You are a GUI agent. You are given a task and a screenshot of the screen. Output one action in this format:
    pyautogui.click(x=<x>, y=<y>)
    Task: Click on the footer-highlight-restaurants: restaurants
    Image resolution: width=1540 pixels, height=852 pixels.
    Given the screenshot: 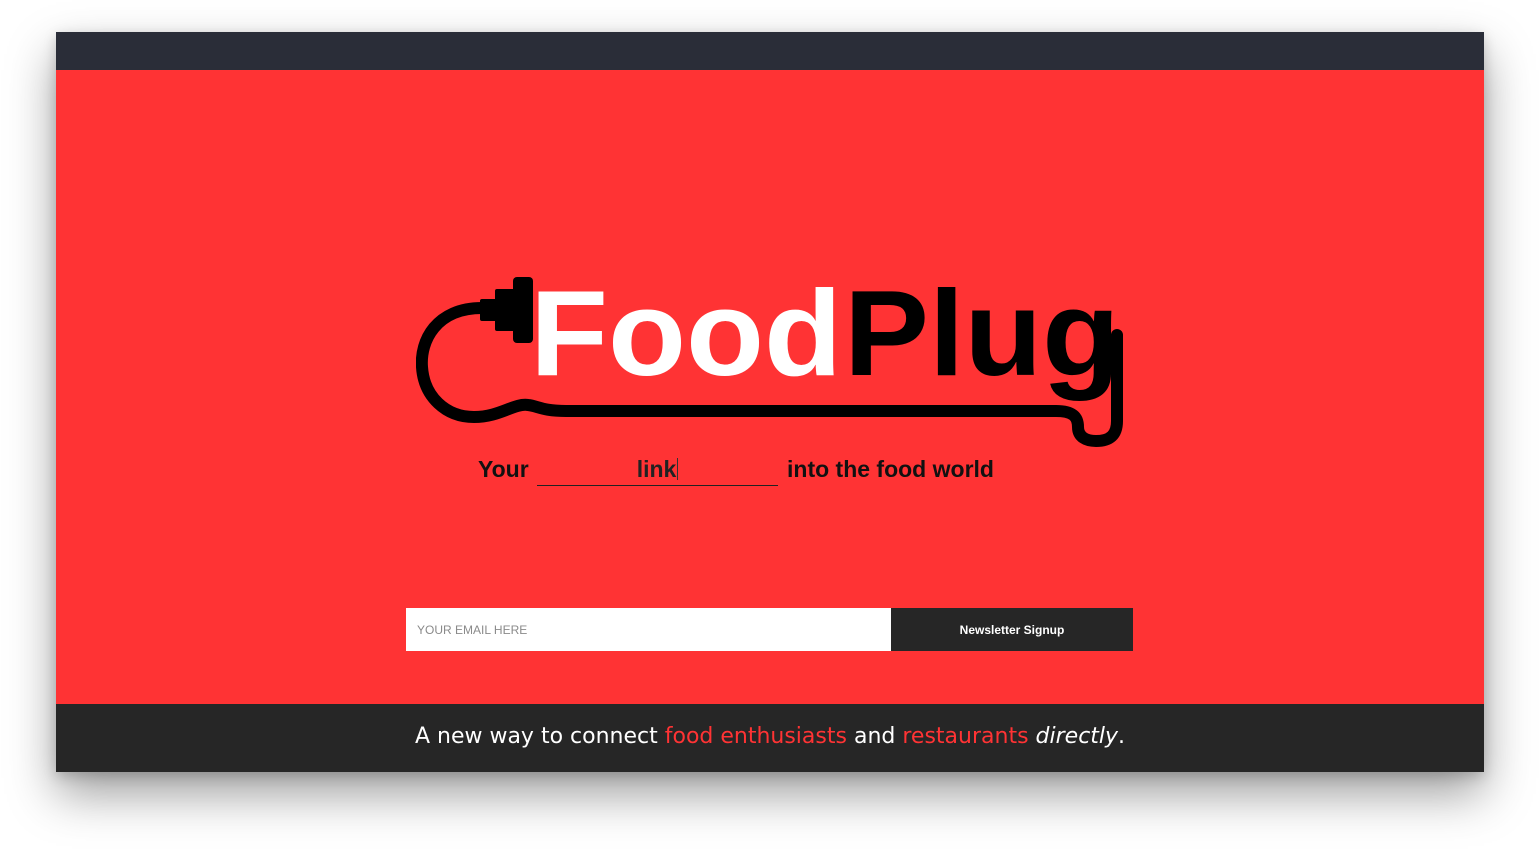 What is the action you would take?
    pyautogui.click(x=965, y=736)
    